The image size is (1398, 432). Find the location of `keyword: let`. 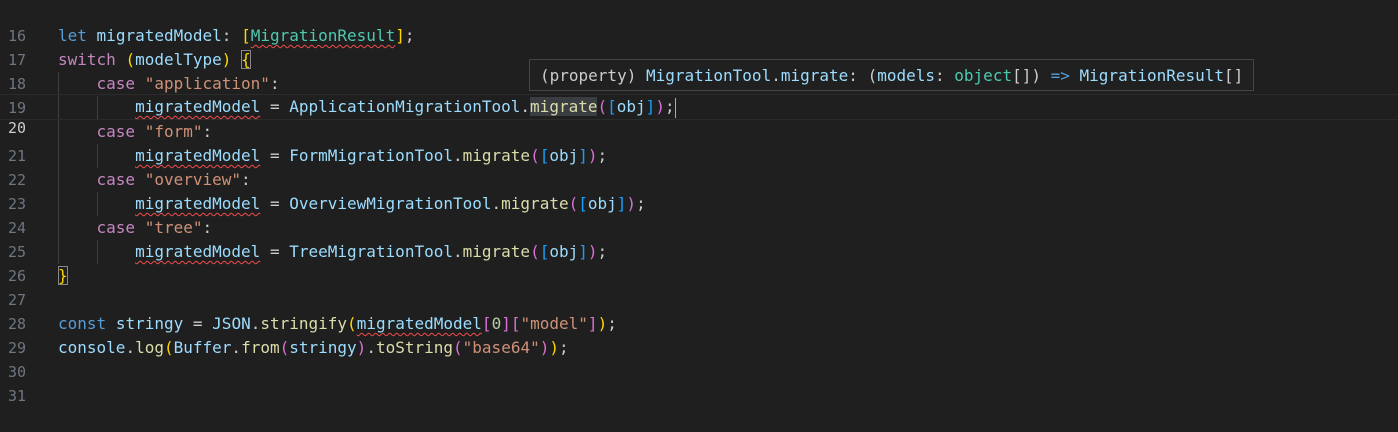

keyword: let is located at coordinates (72, 35).